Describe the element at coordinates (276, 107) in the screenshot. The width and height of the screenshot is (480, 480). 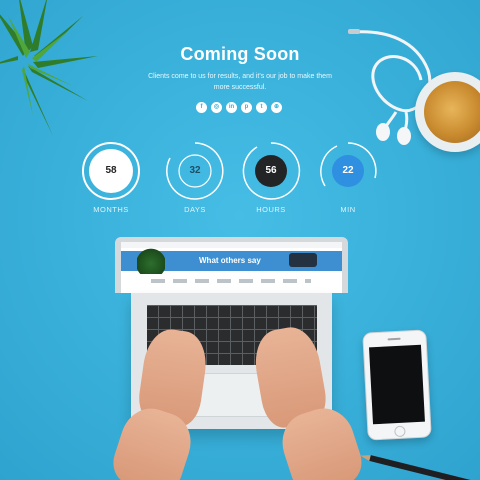
I see `dribbble-icon: ⊕` at that location.